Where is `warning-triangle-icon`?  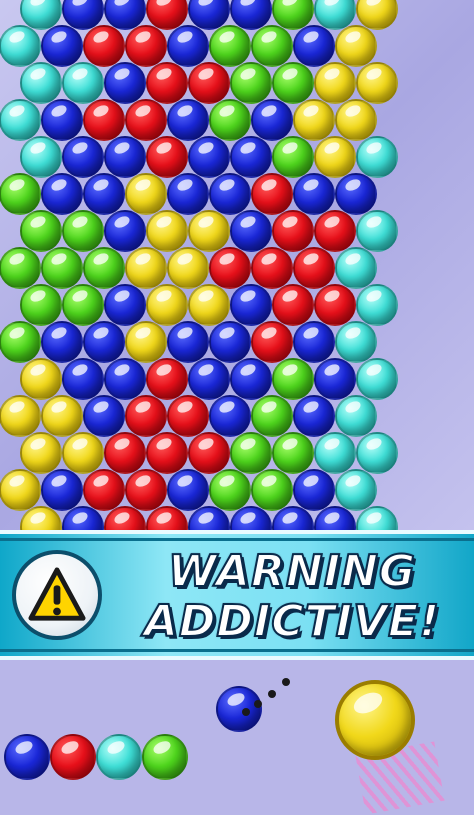
warning-triangle-icon is located at coordinates (57, 594).